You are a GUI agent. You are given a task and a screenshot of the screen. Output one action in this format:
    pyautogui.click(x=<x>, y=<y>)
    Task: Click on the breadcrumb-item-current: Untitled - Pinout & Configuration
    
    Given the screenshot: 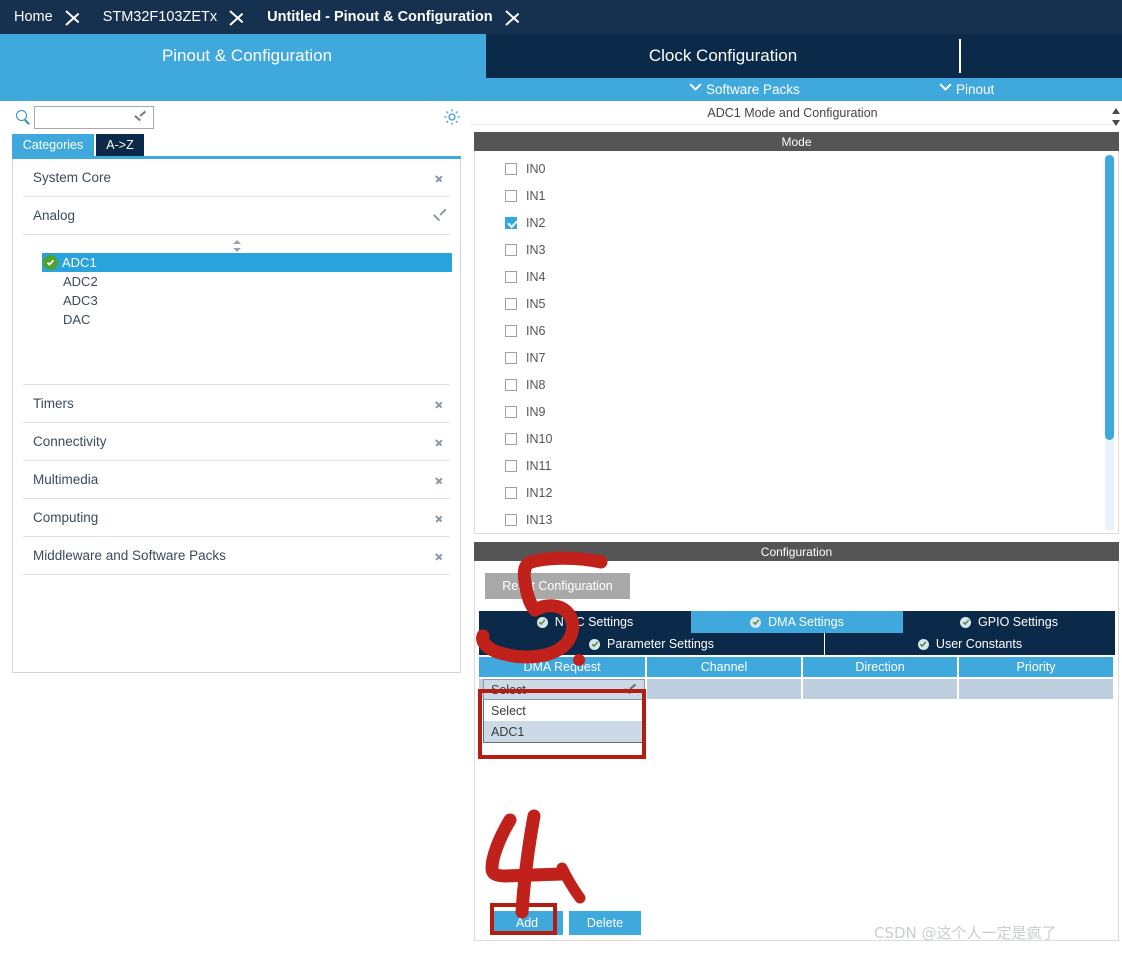 What is the action you would take?
    pyautogui.click(x=378, y=17)
    